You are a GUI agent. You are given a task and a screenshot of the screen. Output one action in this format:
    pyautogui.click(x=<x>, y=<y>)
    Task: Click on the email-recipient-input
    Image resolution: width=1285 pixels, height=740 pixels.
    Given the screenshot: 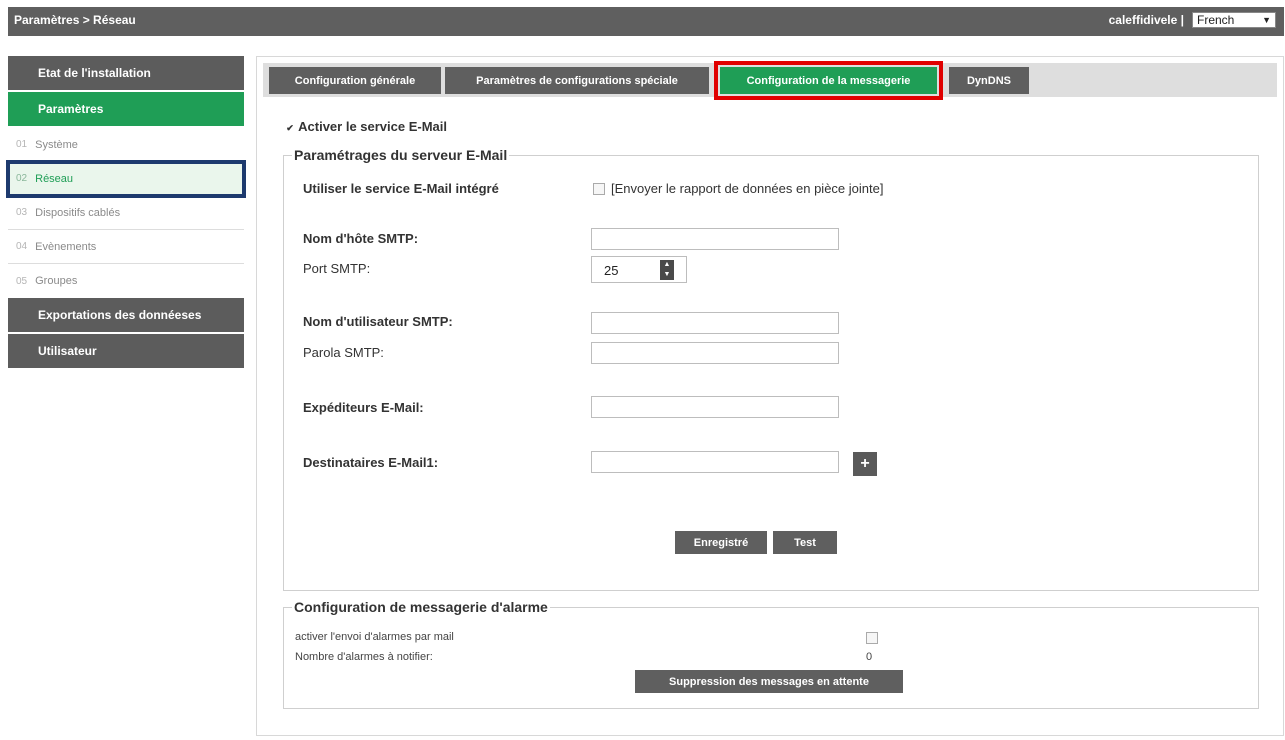 What is the action you would take?
    pyautogui.click(x=715, y=462)
    